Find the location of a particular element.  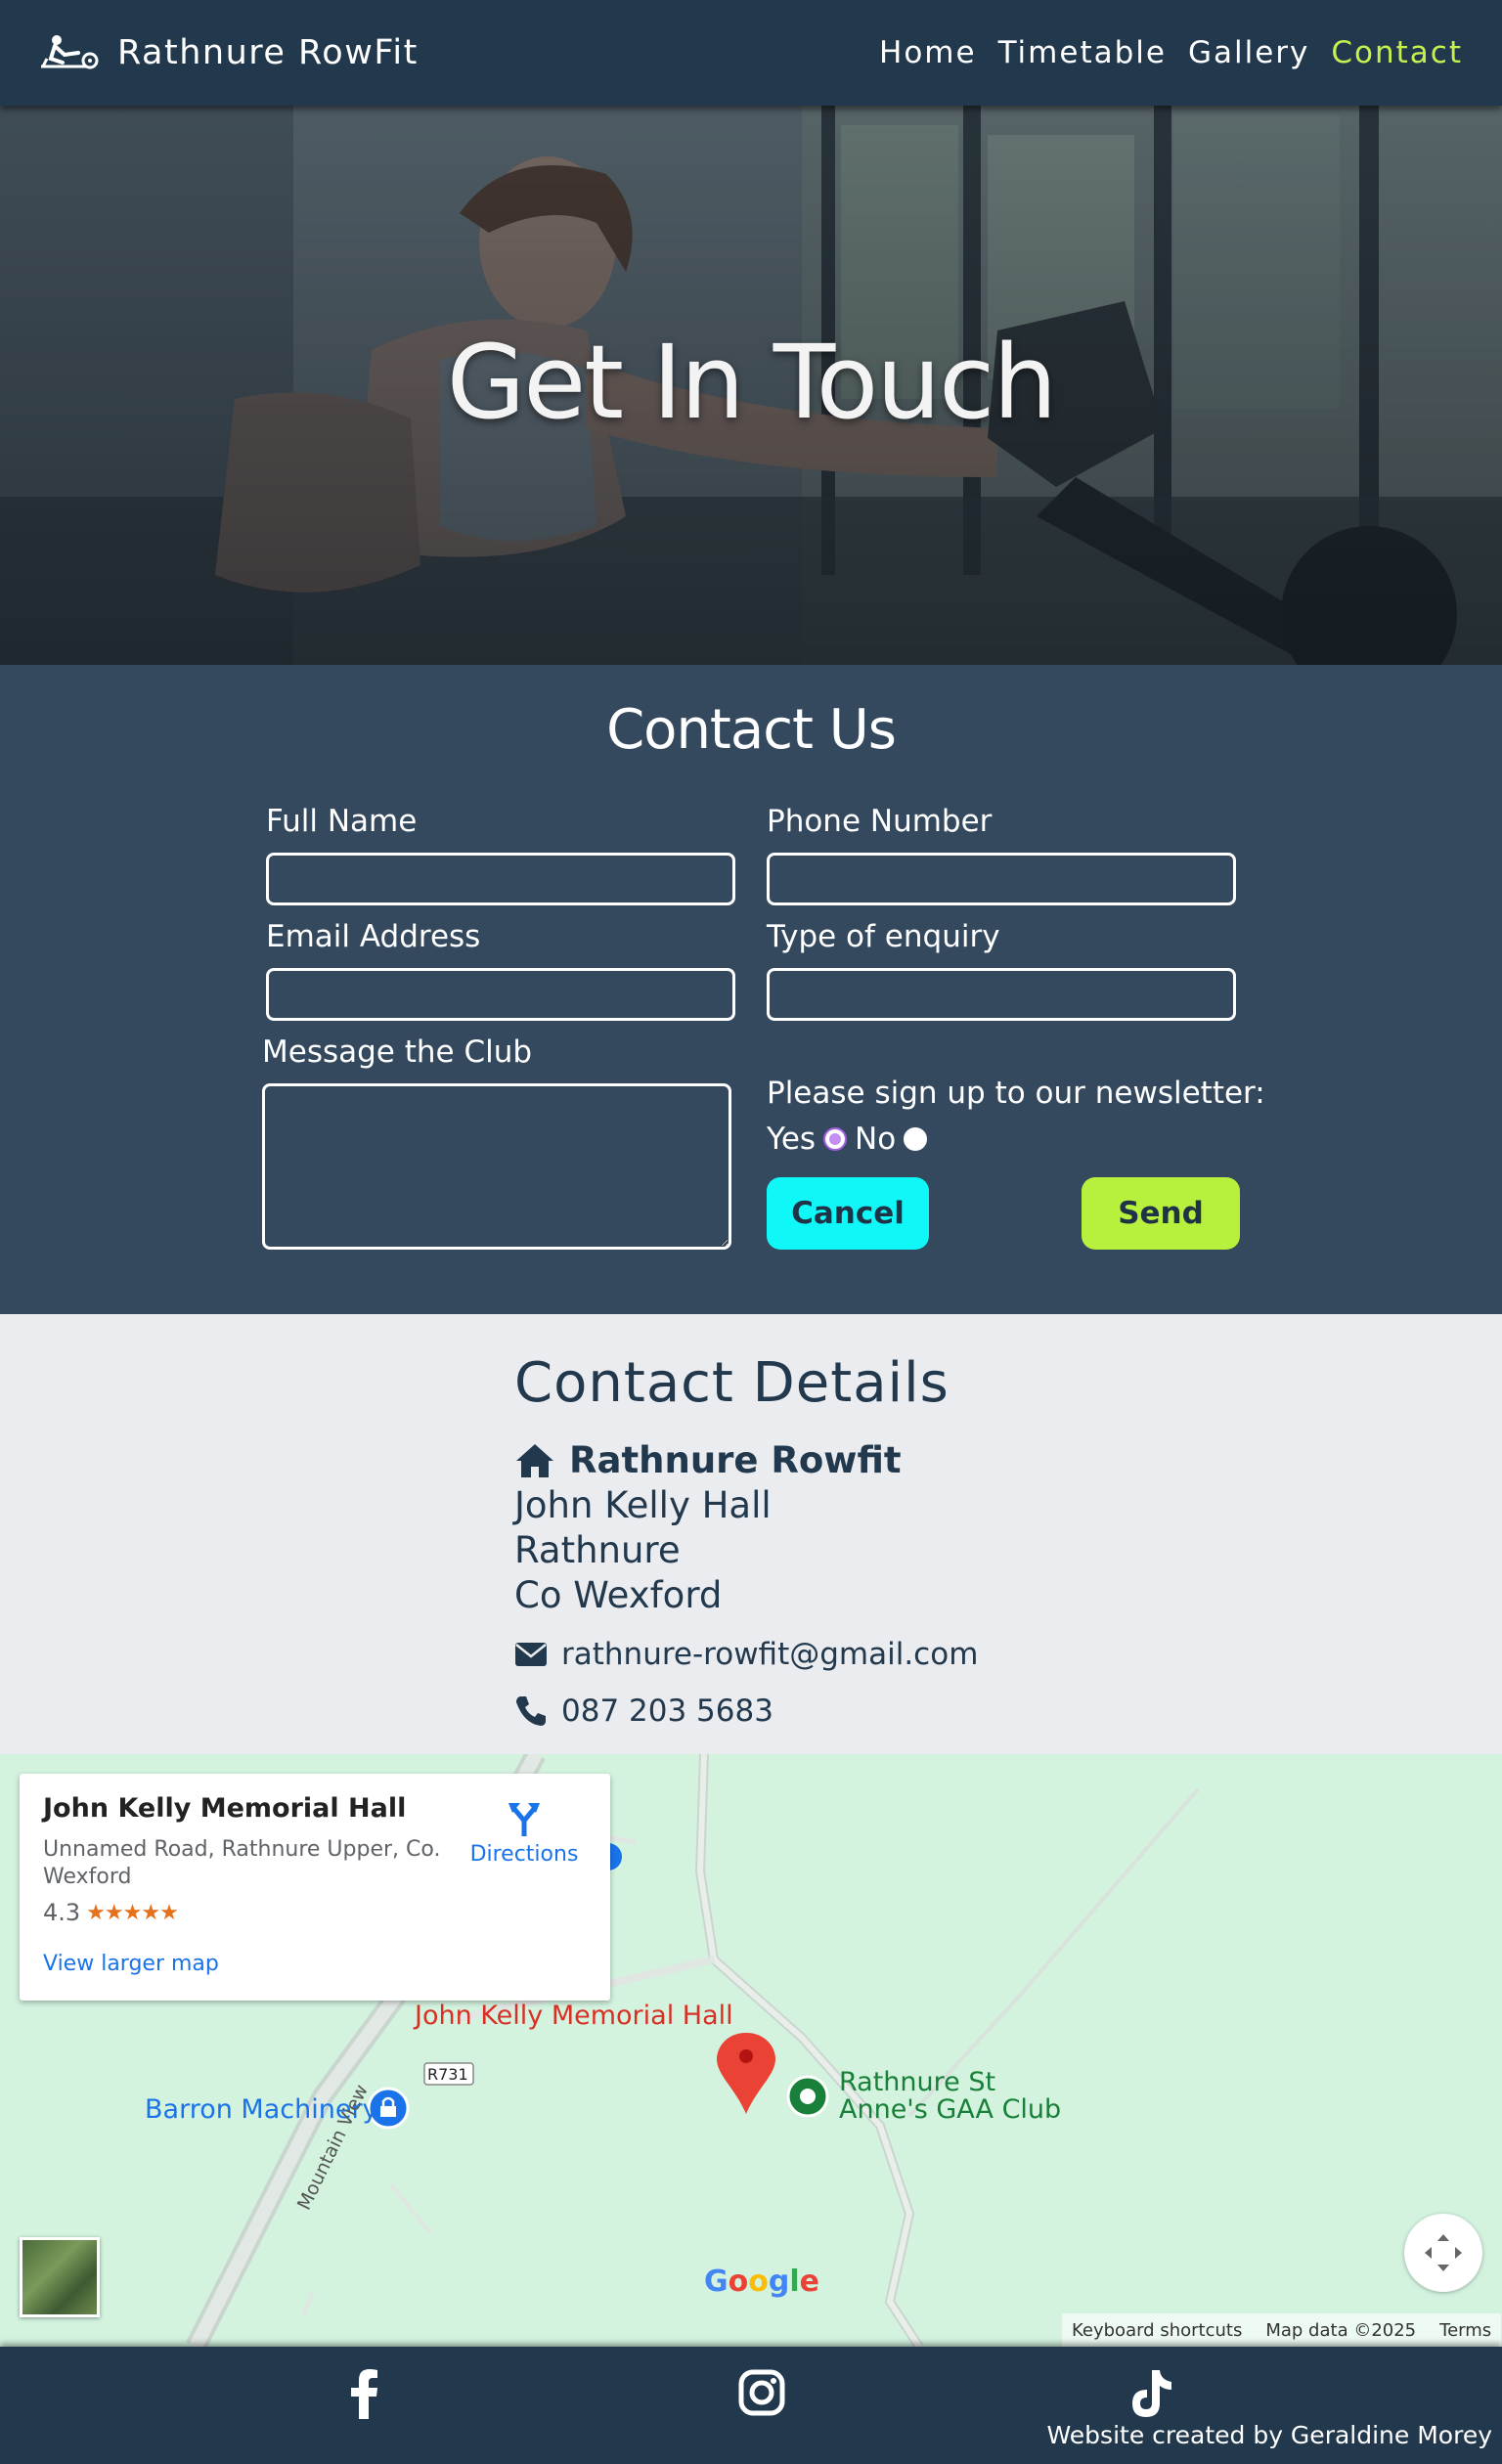

directions-label: Directions is located at coordinates (524, 1854).